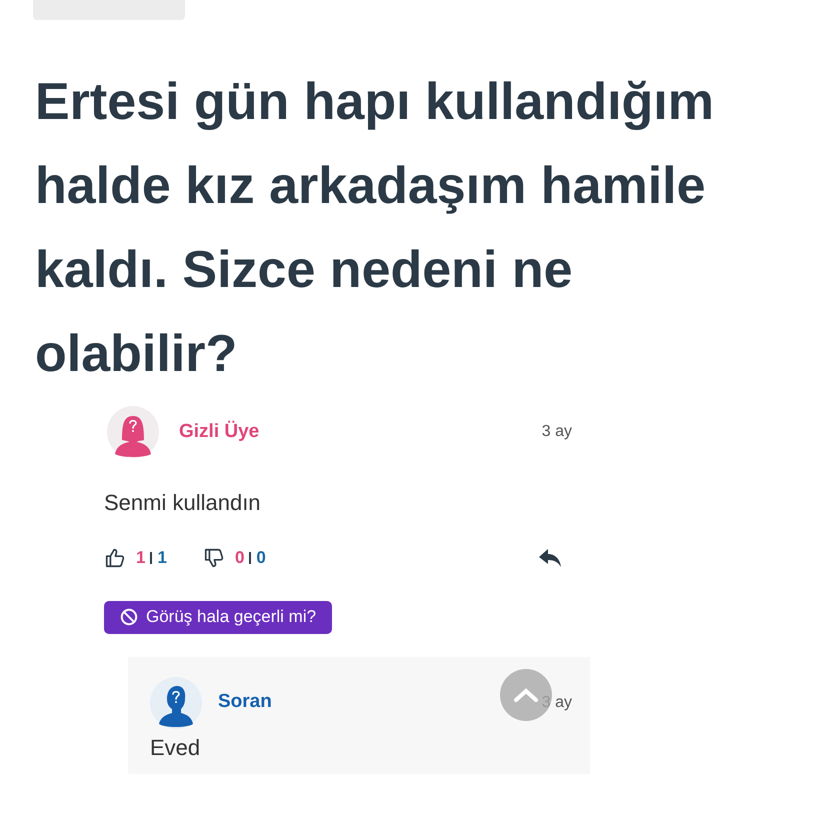  I want to click on thumbs-up-icon, so click(115, 557).